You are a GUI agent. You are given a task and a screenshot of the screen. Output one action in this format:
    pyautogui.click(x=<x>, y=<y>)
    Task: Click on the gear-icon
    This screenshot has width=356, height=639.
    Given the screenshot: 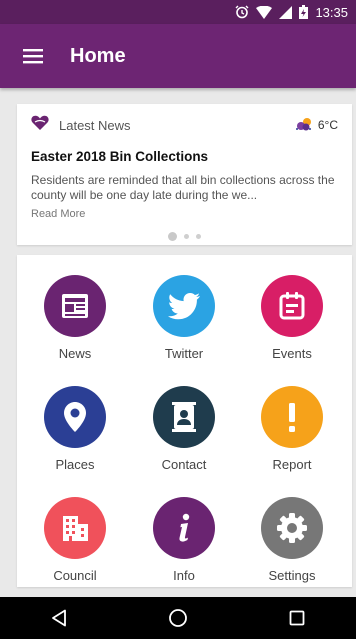 What is the action you would take?
    pyautogui.click(x=292, y=528)
    